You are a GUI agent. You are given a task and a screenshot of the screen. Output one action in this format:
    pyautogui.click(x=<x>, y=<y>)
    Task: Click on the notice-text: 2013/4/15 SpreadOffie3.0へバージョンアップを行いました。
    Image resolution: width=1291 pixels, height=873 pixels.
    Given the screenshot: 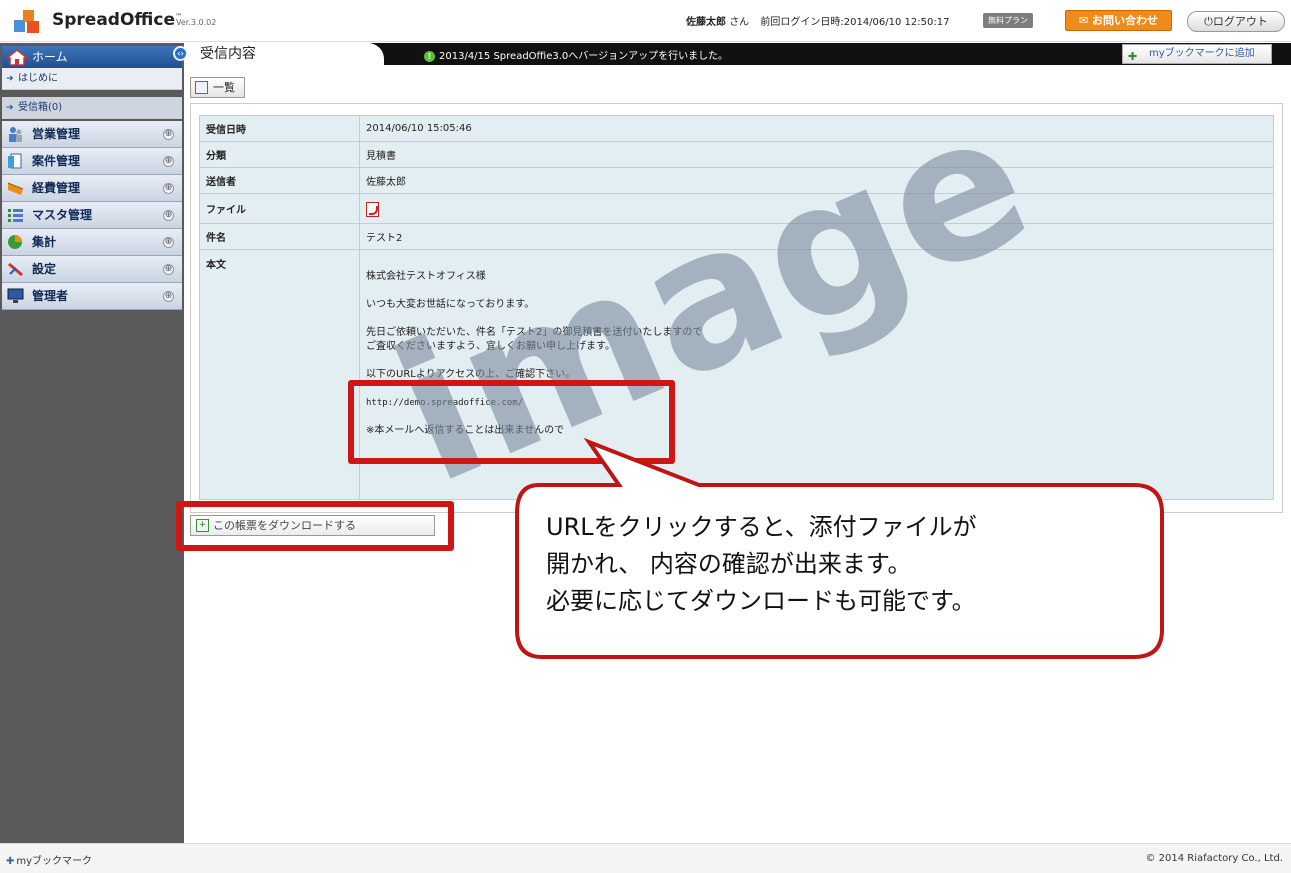 What is the action you would take?
    pyautogui.click(x=584, y=56)
    